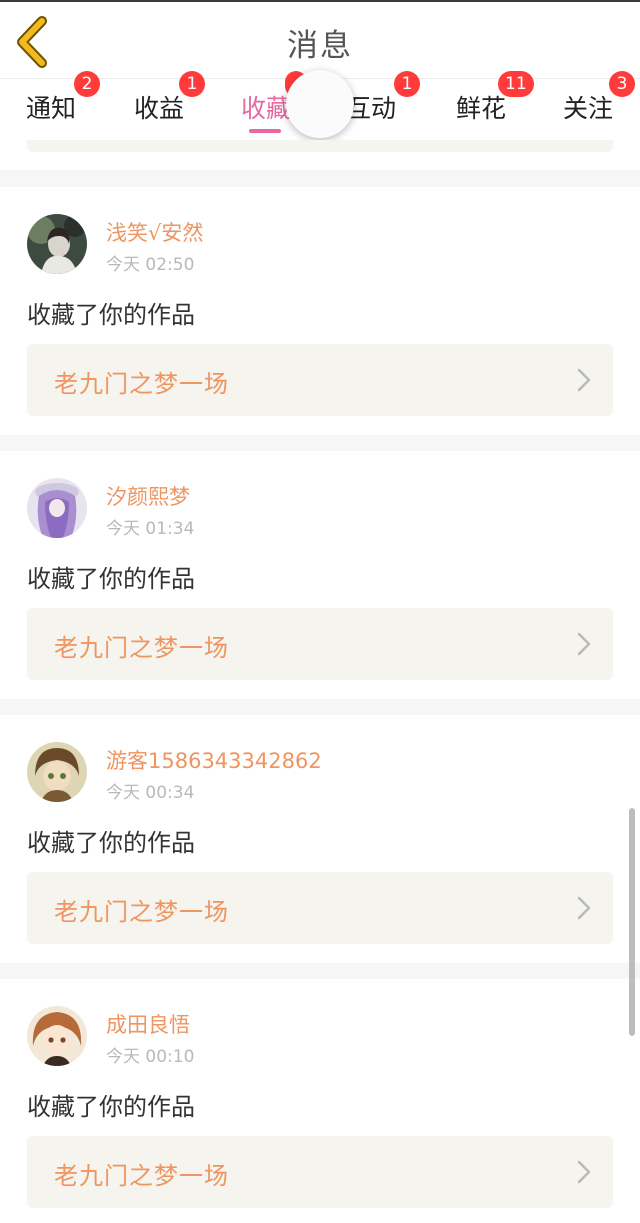 Image resolution: width=640 pixels, height=1223 pixels. Describe the element at coordinates (148, 496) in the screenshot. I see `username: 汐颜熙梦` at that location.